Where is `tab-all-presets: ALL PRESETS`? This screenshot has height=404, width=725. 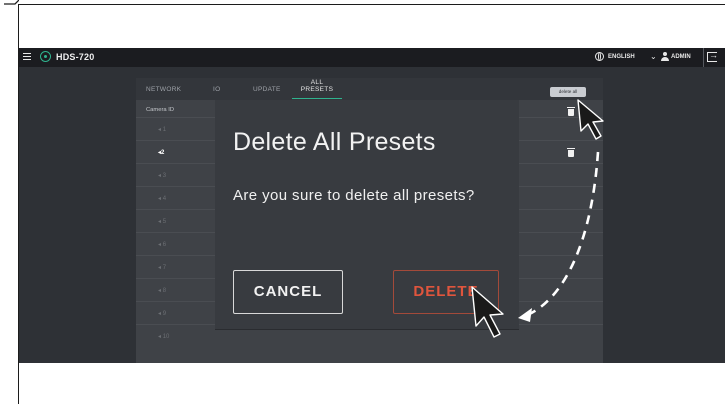
tab-all-presets: ALL PRESETS is located at coordinates (317, 86).